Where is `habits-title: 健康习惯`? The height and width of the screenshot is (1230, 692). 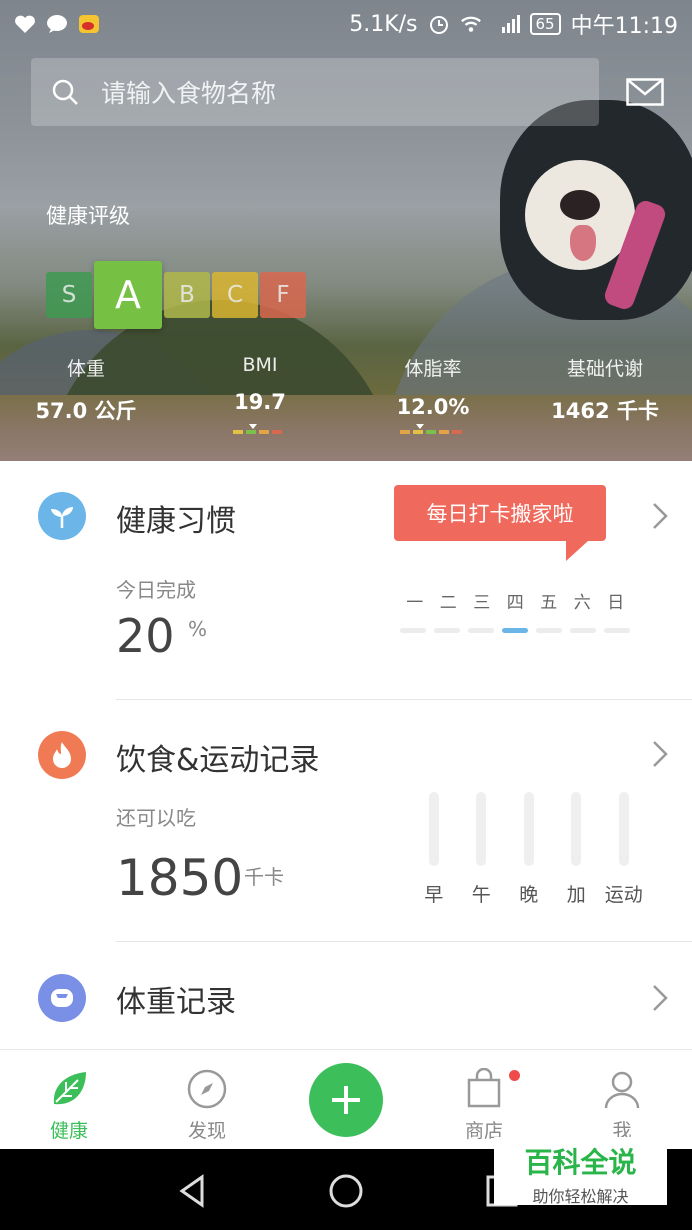 habits-title: 健康习惯 is located at coordinates (176, 521).